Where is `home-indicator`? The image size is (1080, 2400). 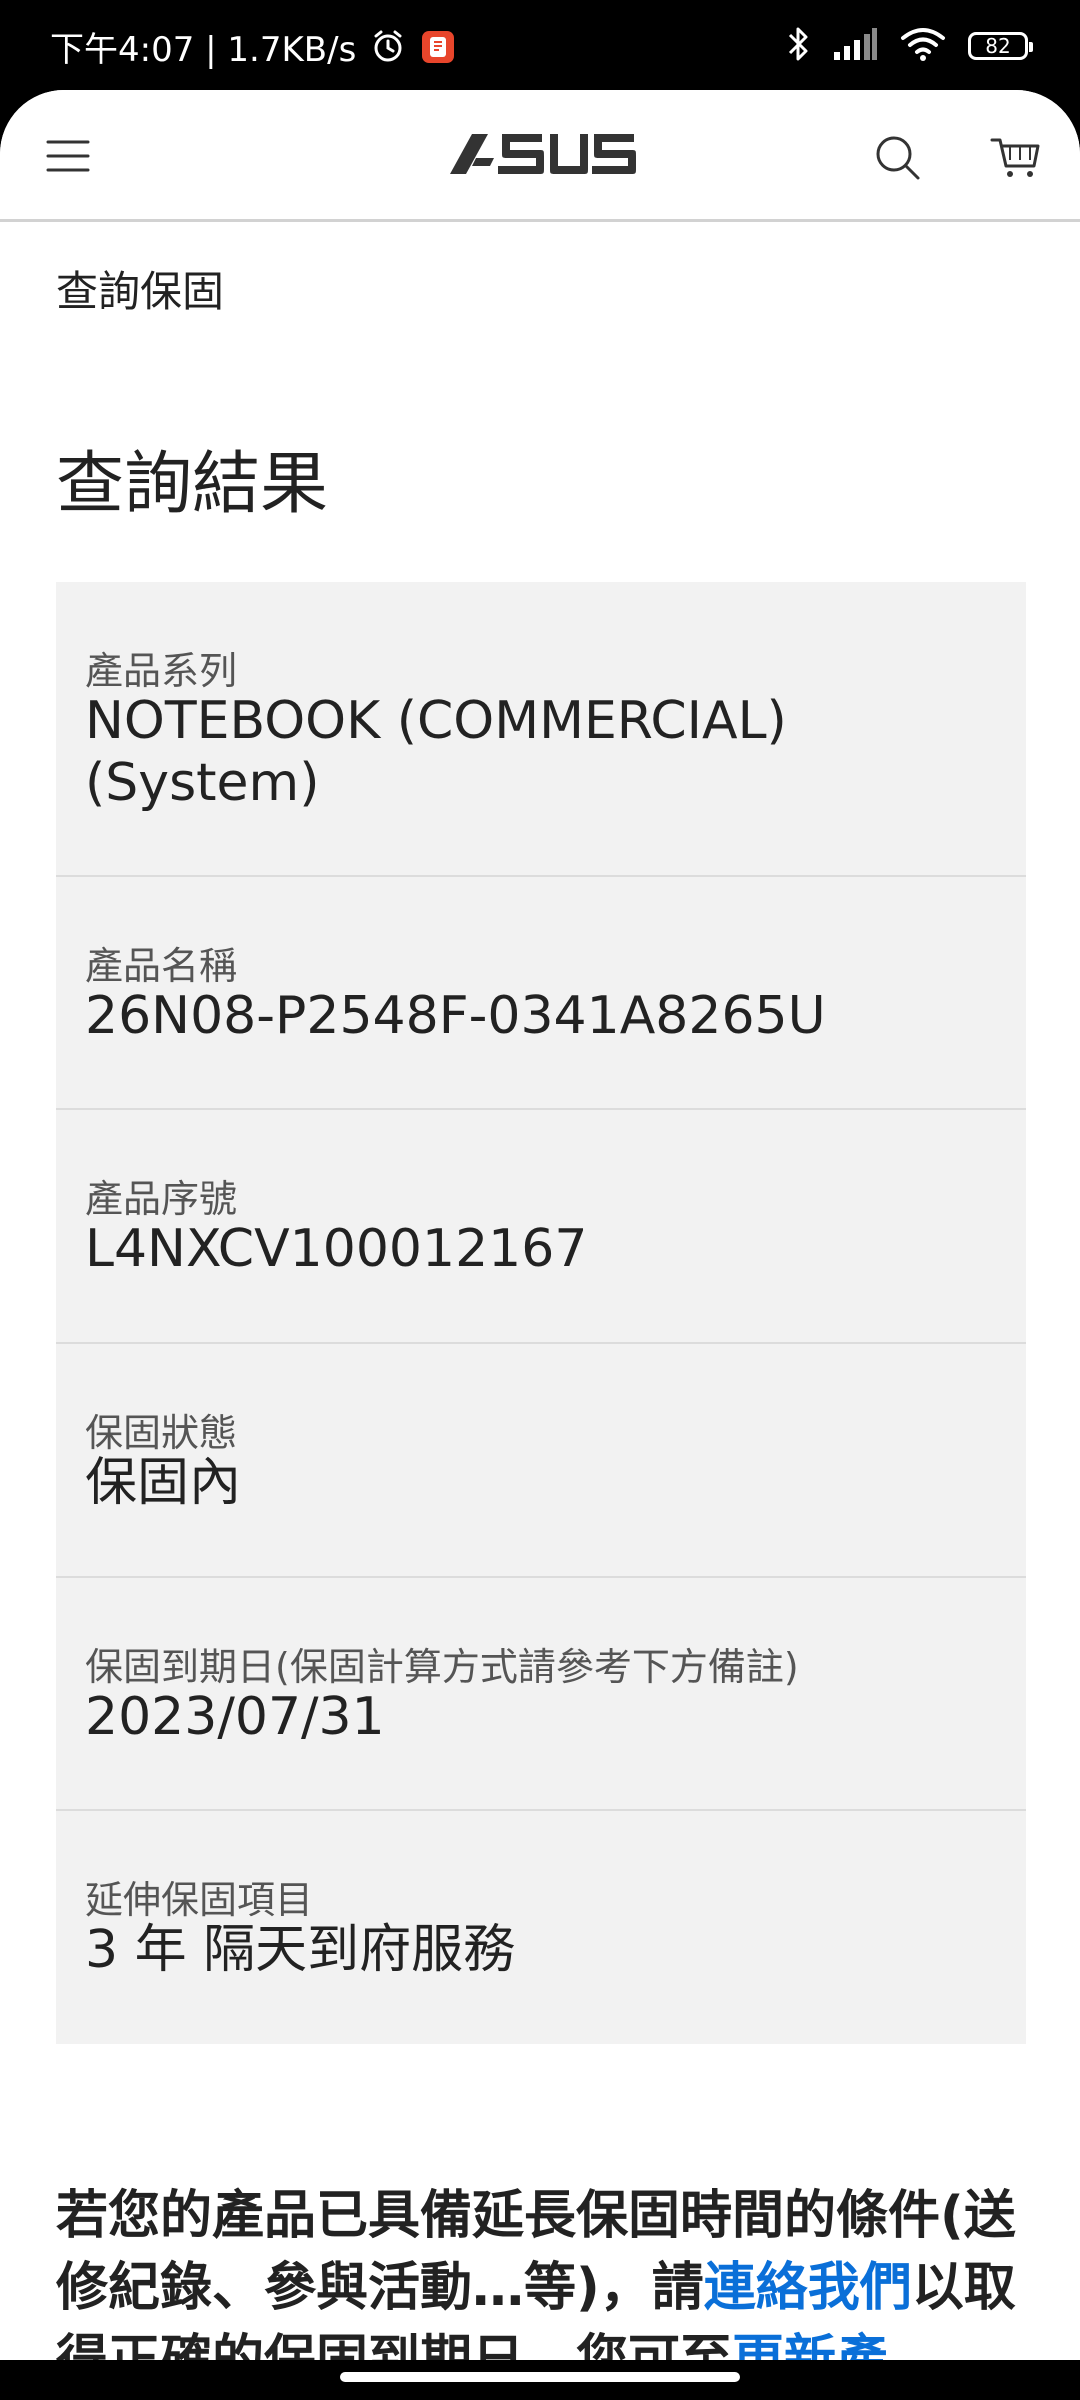 home-indicator is located at coordinates (540, 2377).